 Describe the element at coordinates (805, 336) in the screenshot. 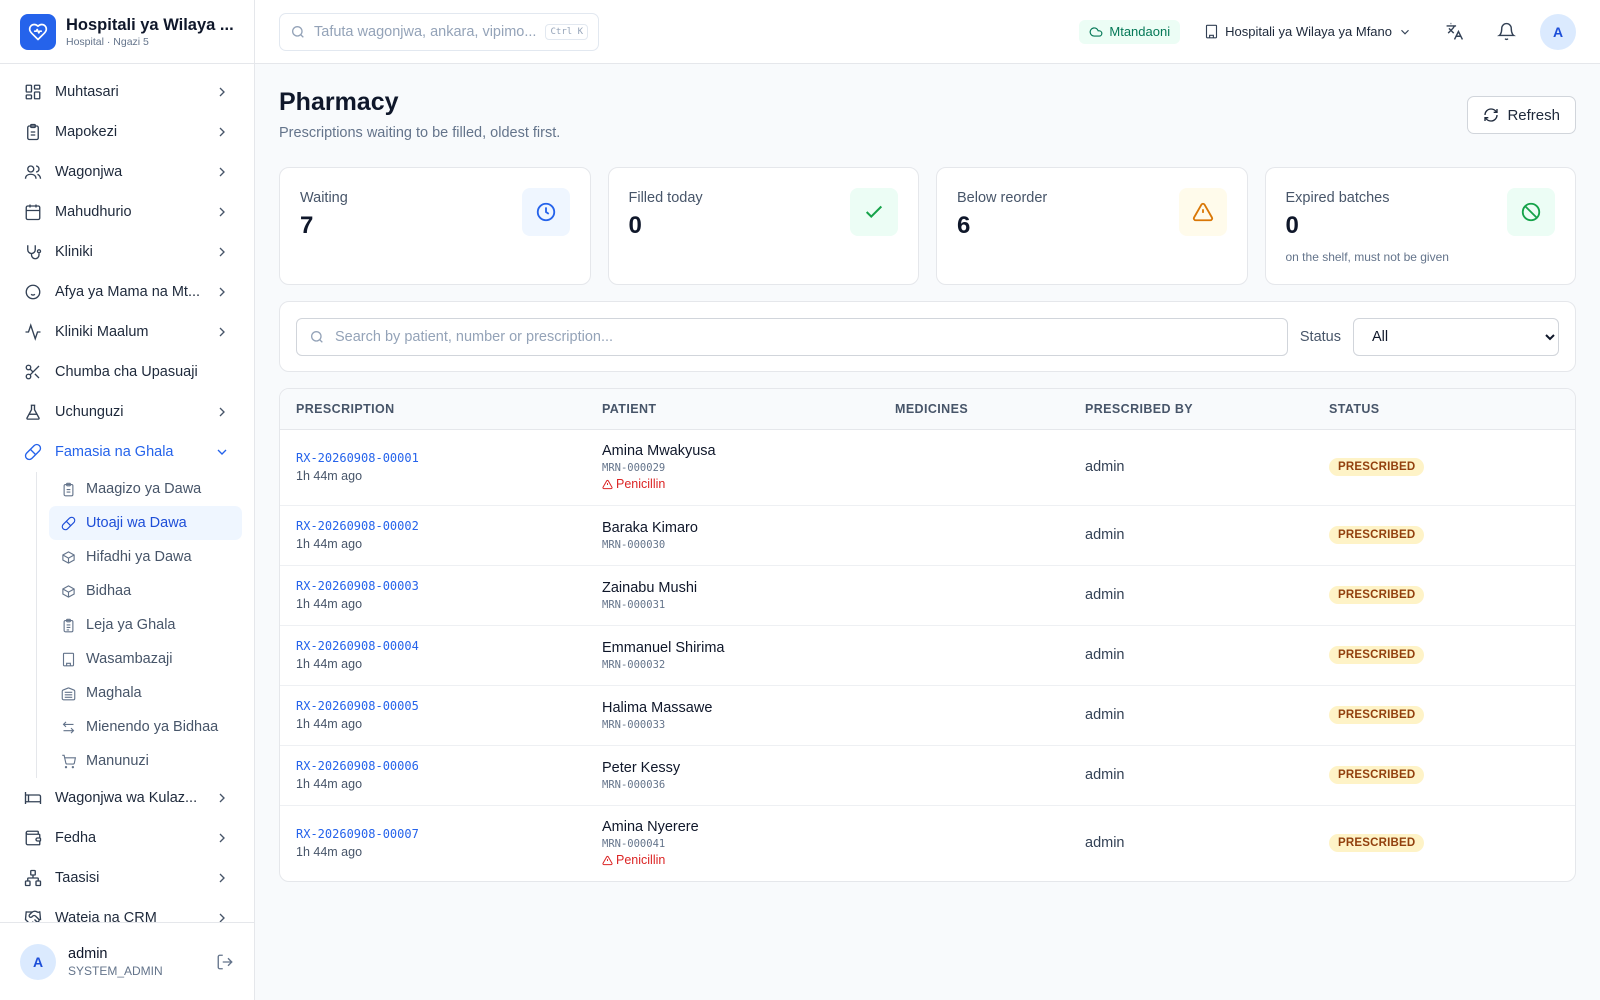

I see `prescription-search-input` at that location.